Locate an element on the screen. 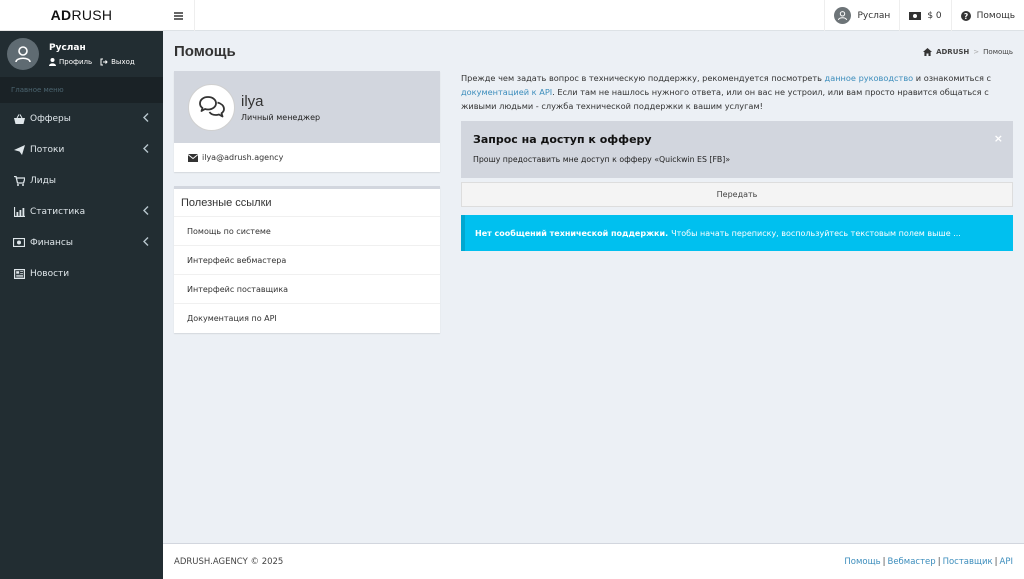 The width and height of the screenshot is (1024, 579). comments-icon is located at coordinates (211, 107).